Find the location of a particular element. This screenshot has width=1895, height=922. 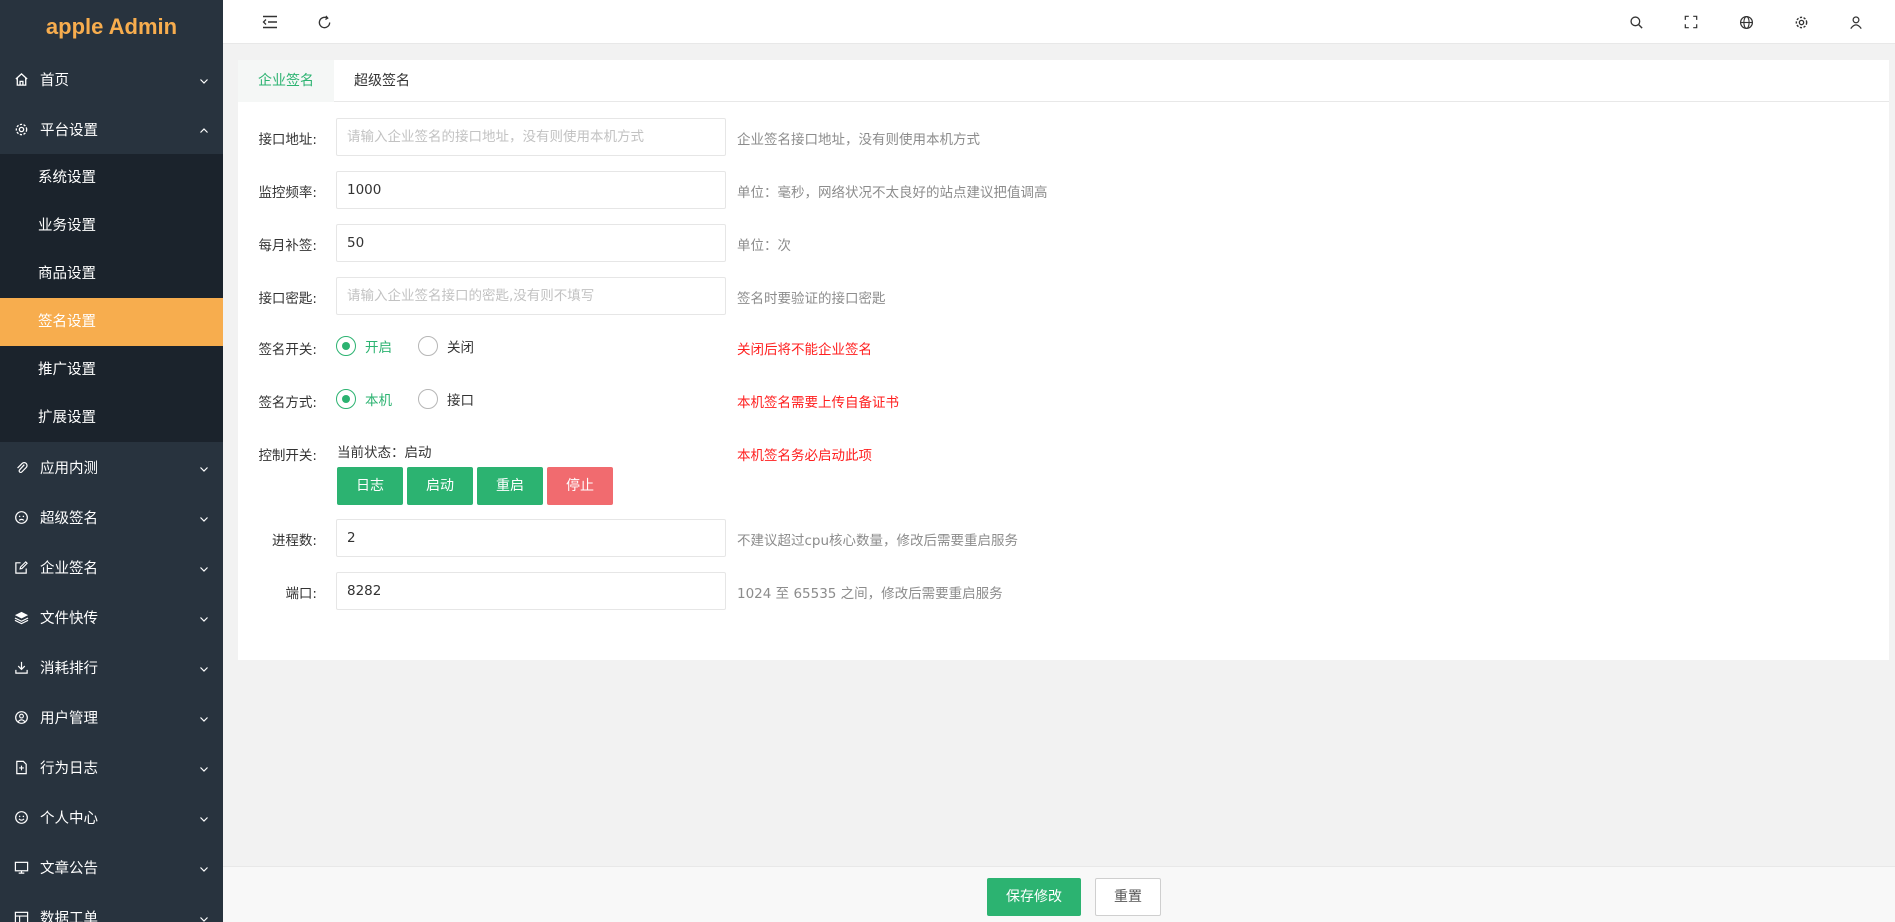

tab-enterprise-signature: 企业签名 is located at coordinates (286, 81).